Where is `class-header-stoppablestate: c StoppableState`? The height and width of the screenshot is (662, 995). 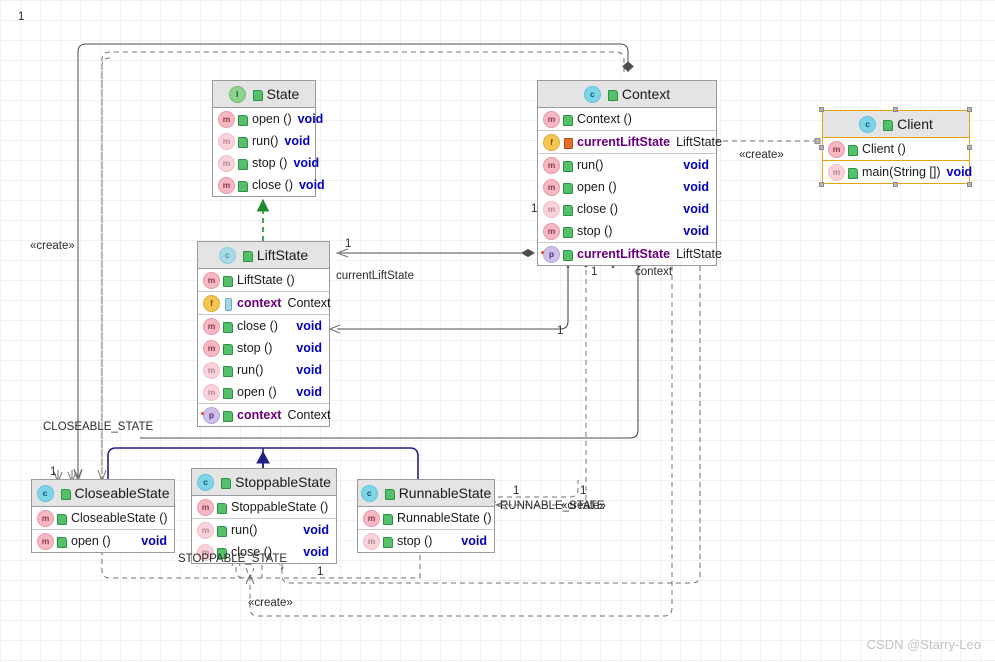 class-header-stoppablestate: c StoppableState is located at coordinates (264, 482).